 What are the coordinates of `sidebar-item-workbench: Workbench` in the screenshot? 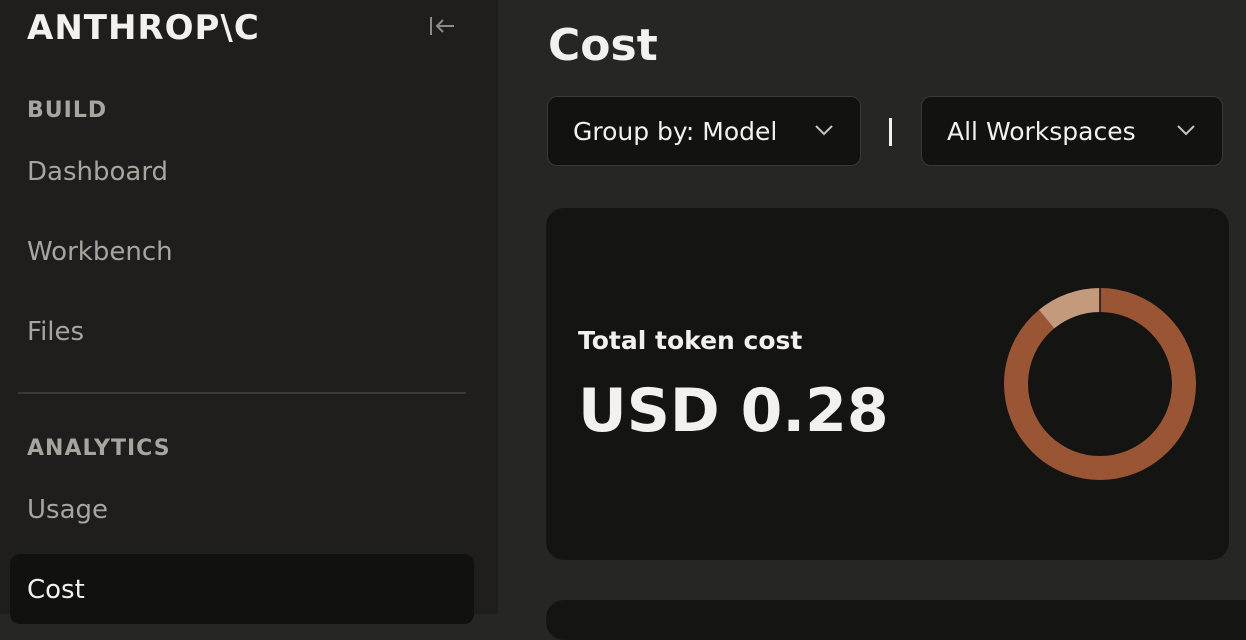 It's located at (100, 252).